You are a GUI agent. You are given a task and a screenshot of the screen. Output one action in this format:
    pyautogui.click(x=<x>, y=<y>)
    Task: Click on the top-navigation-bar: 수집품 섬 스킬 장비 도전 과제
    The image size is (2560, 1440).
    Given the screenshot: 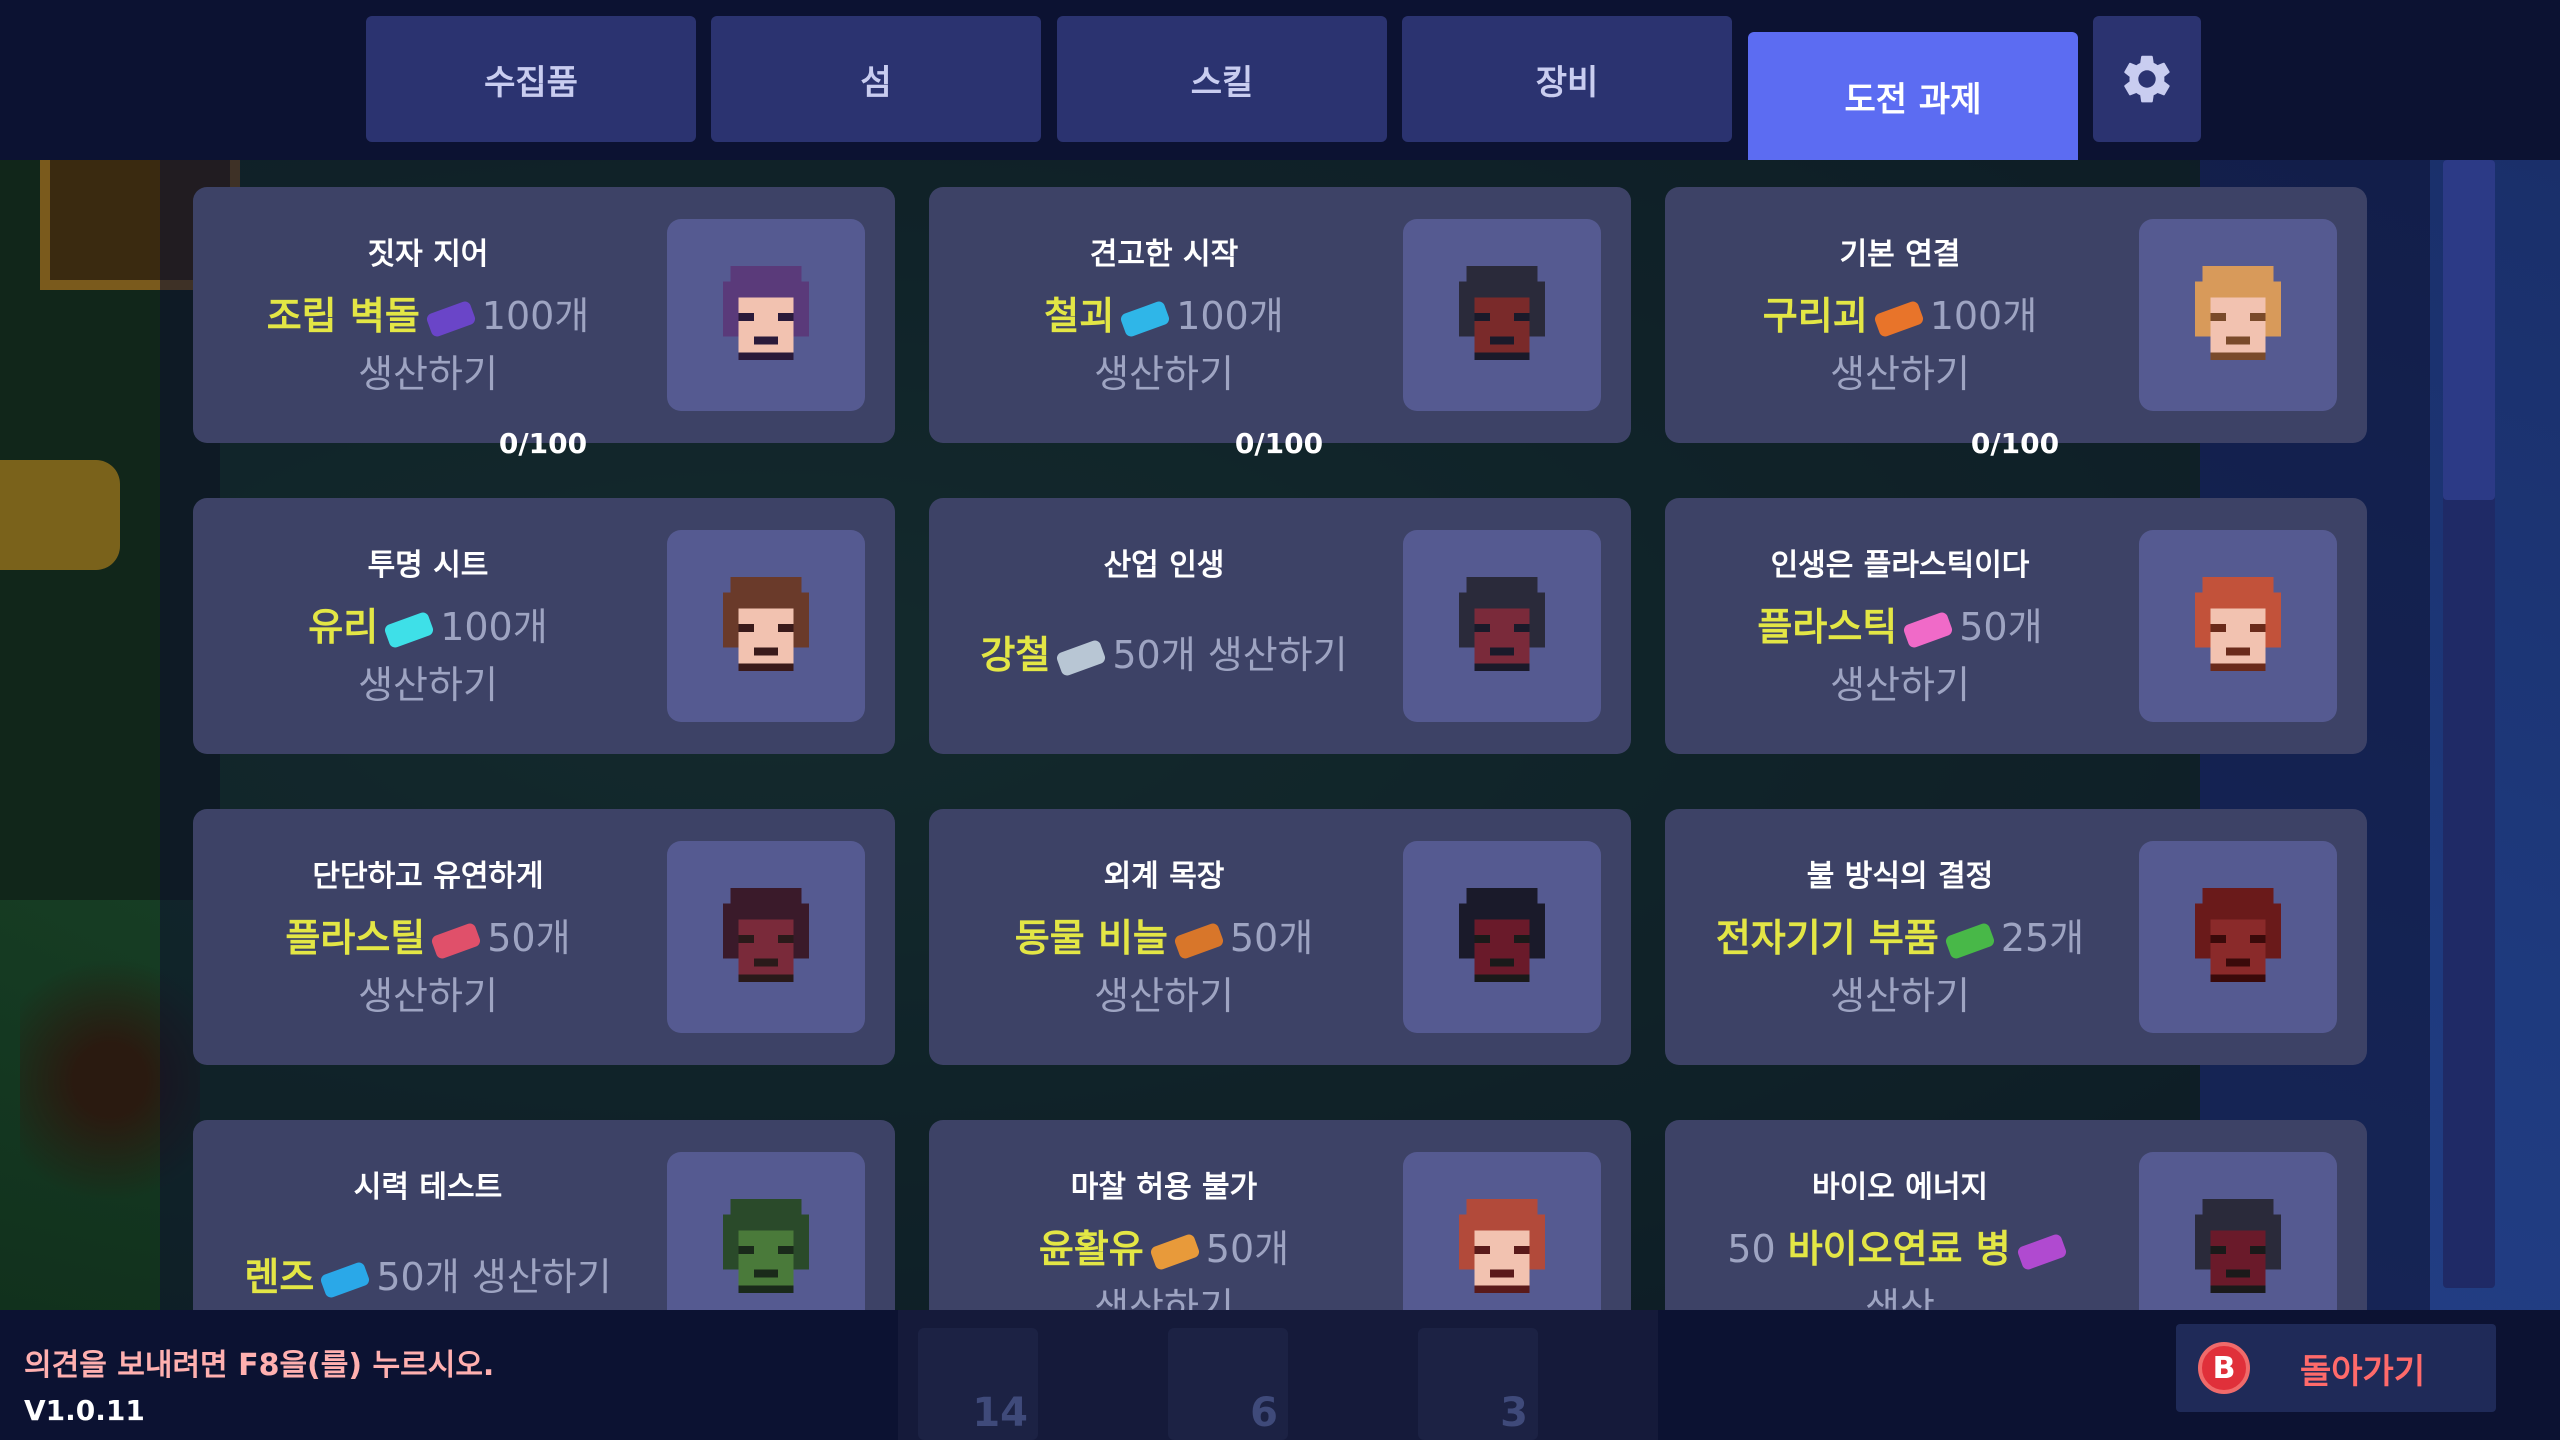 What is the action you would take?
    pyautogui.click(x=1280, y=80)
    